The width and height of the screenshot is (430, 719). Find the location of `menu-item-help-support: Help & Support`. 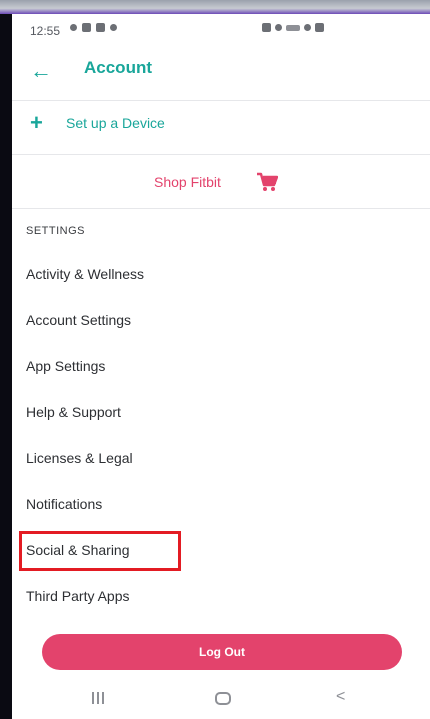

menu-item-help-support: Help & Support is located at coordinates (221, 414).